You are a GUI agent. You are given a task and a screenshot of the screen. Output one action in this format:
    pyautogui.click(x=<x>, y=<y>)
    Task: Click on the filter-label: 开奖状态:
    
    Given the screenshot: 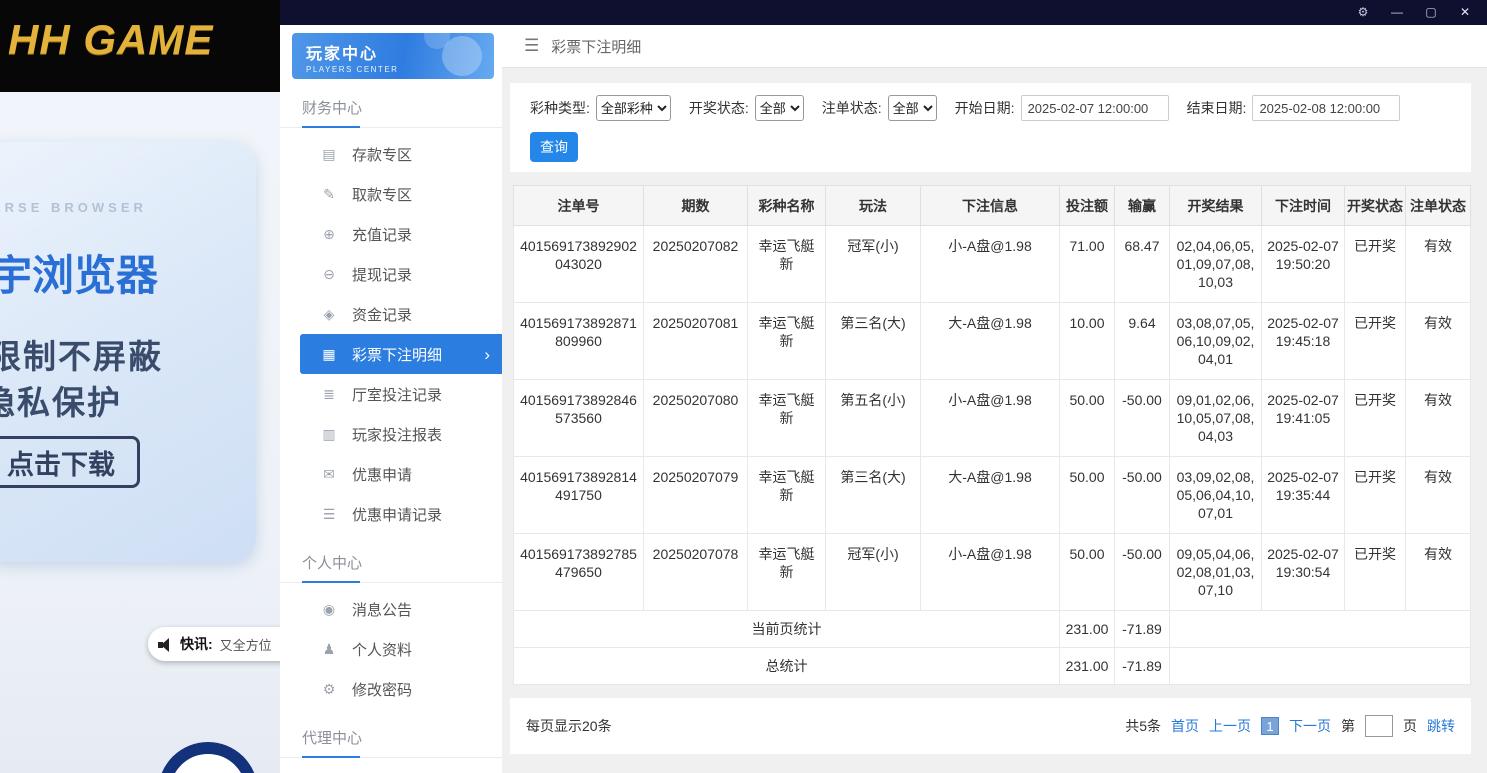 What is the action you would take?
    pyautogui.click(x=718, y=108)
    